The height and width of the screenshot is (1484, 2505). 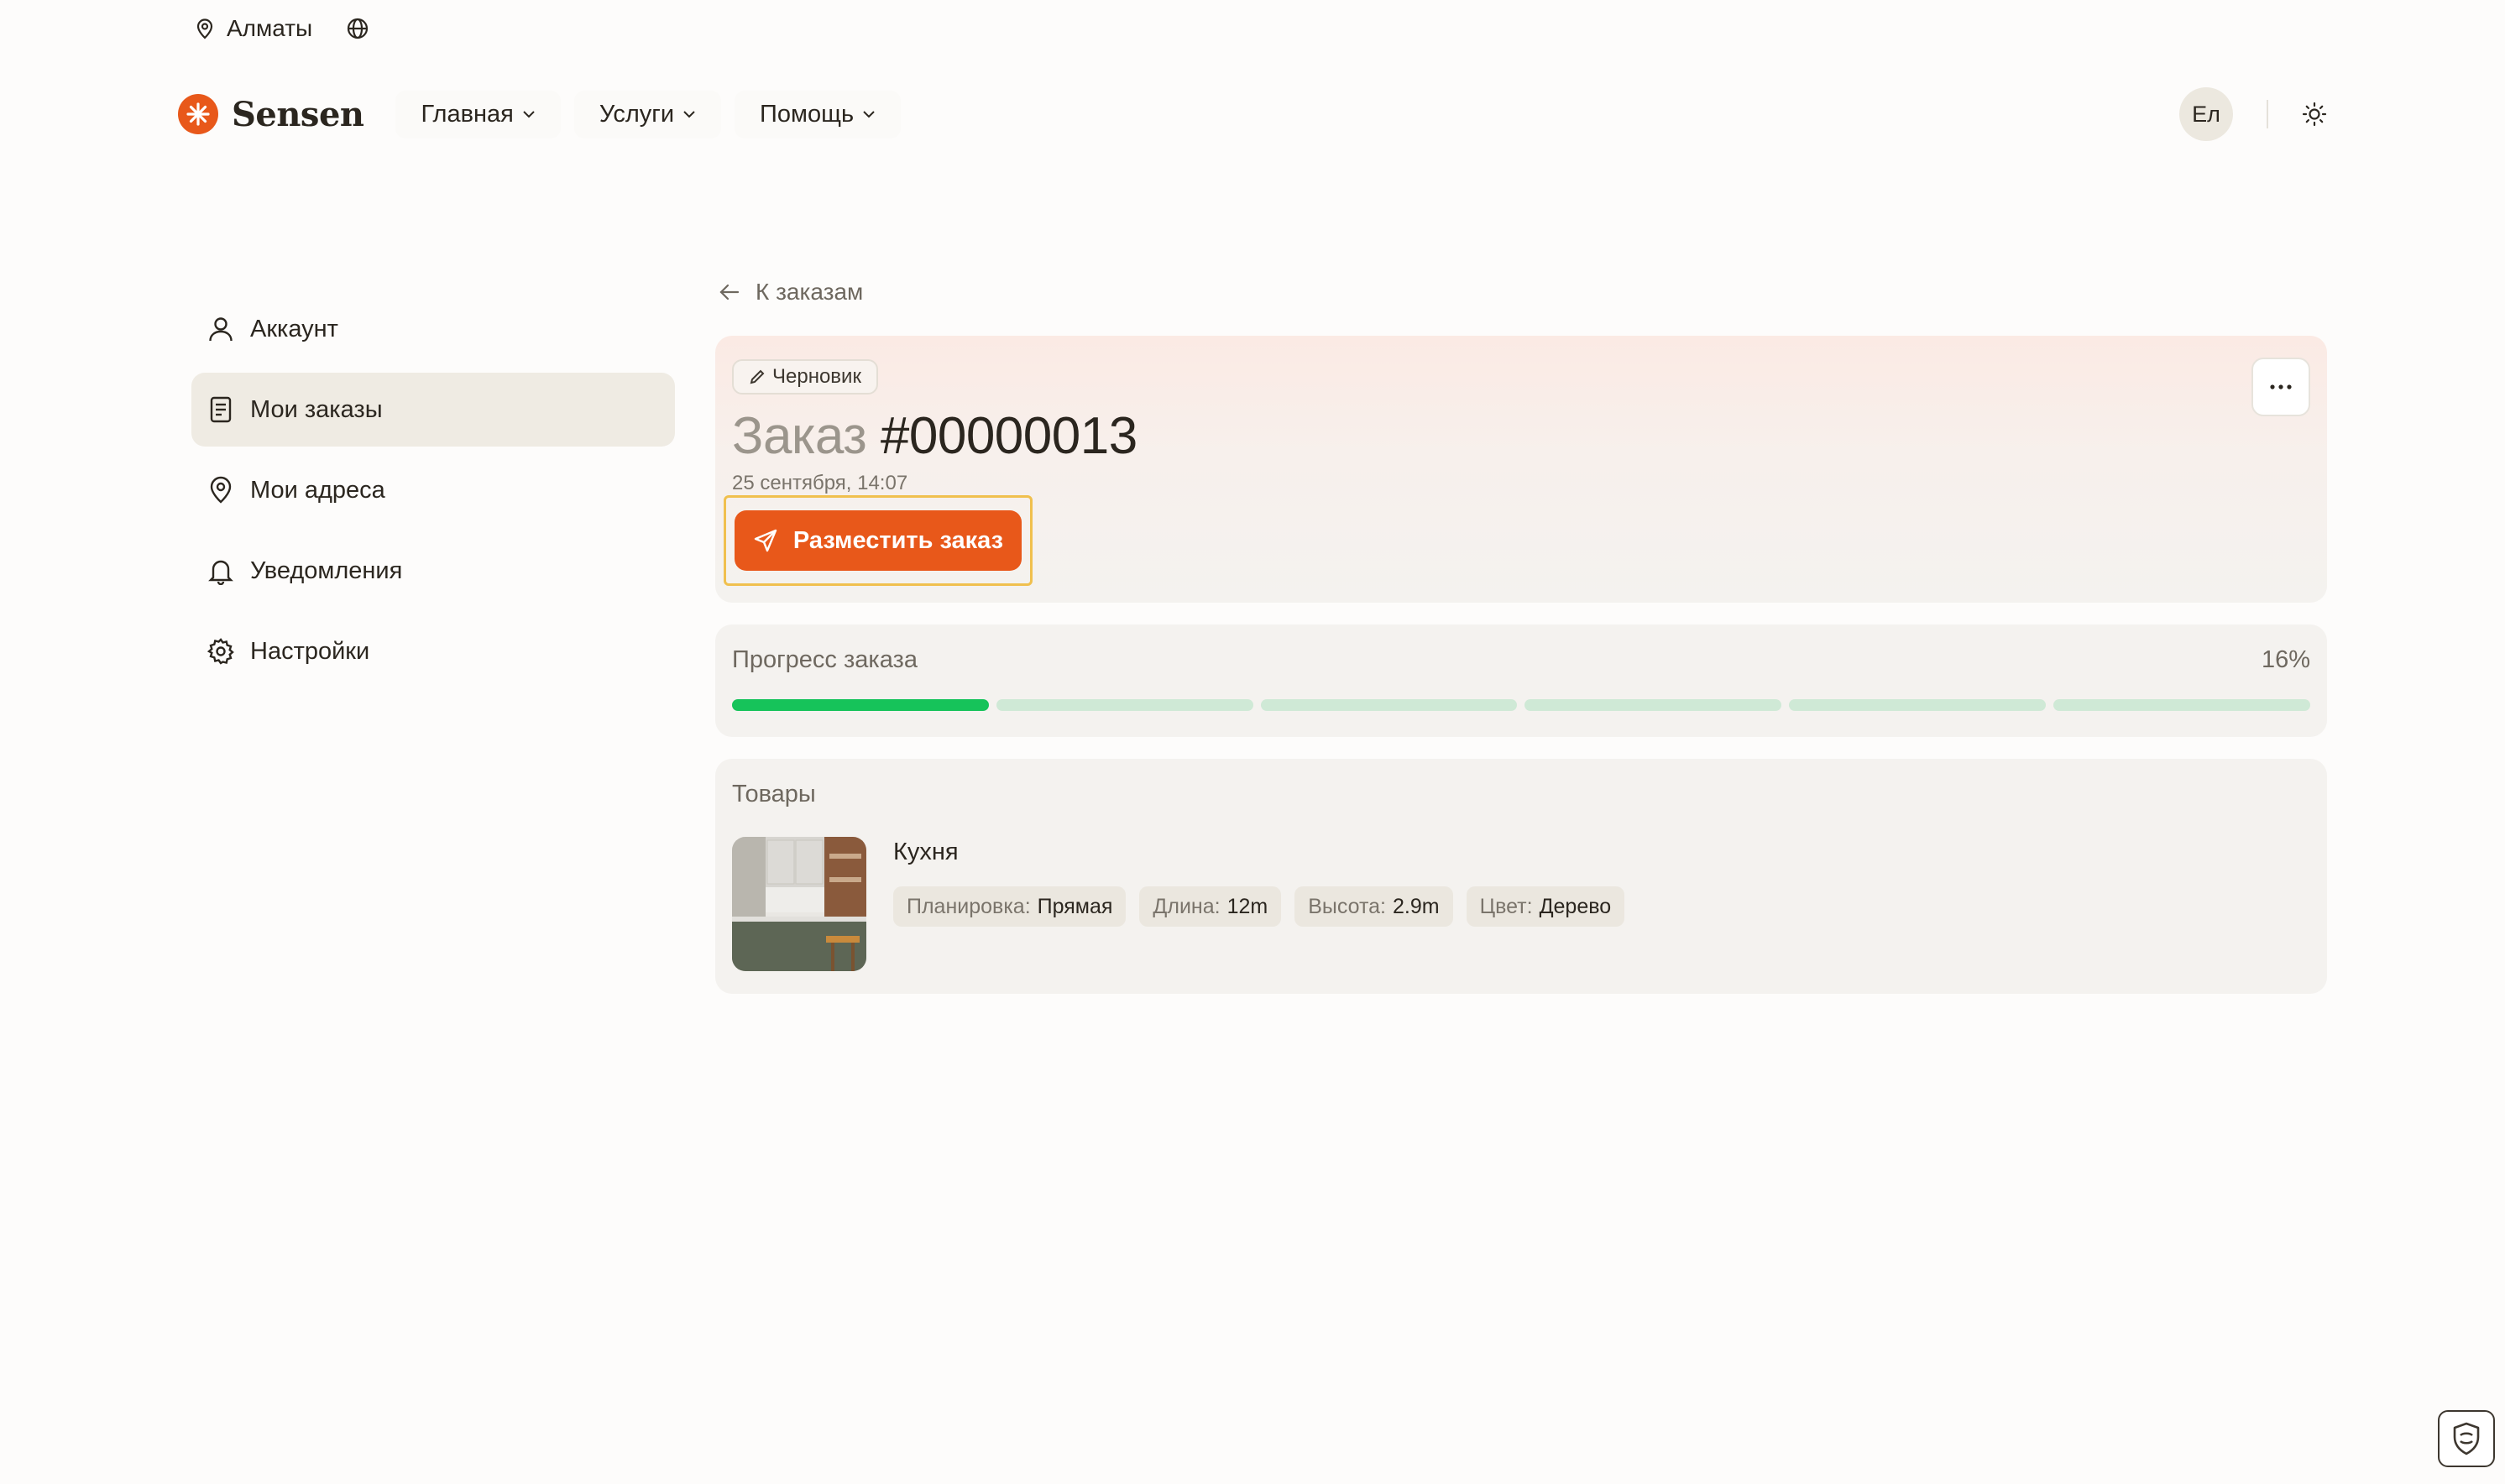 I want to click on attribute-key: Длина:, so click(x=1187, y=906).